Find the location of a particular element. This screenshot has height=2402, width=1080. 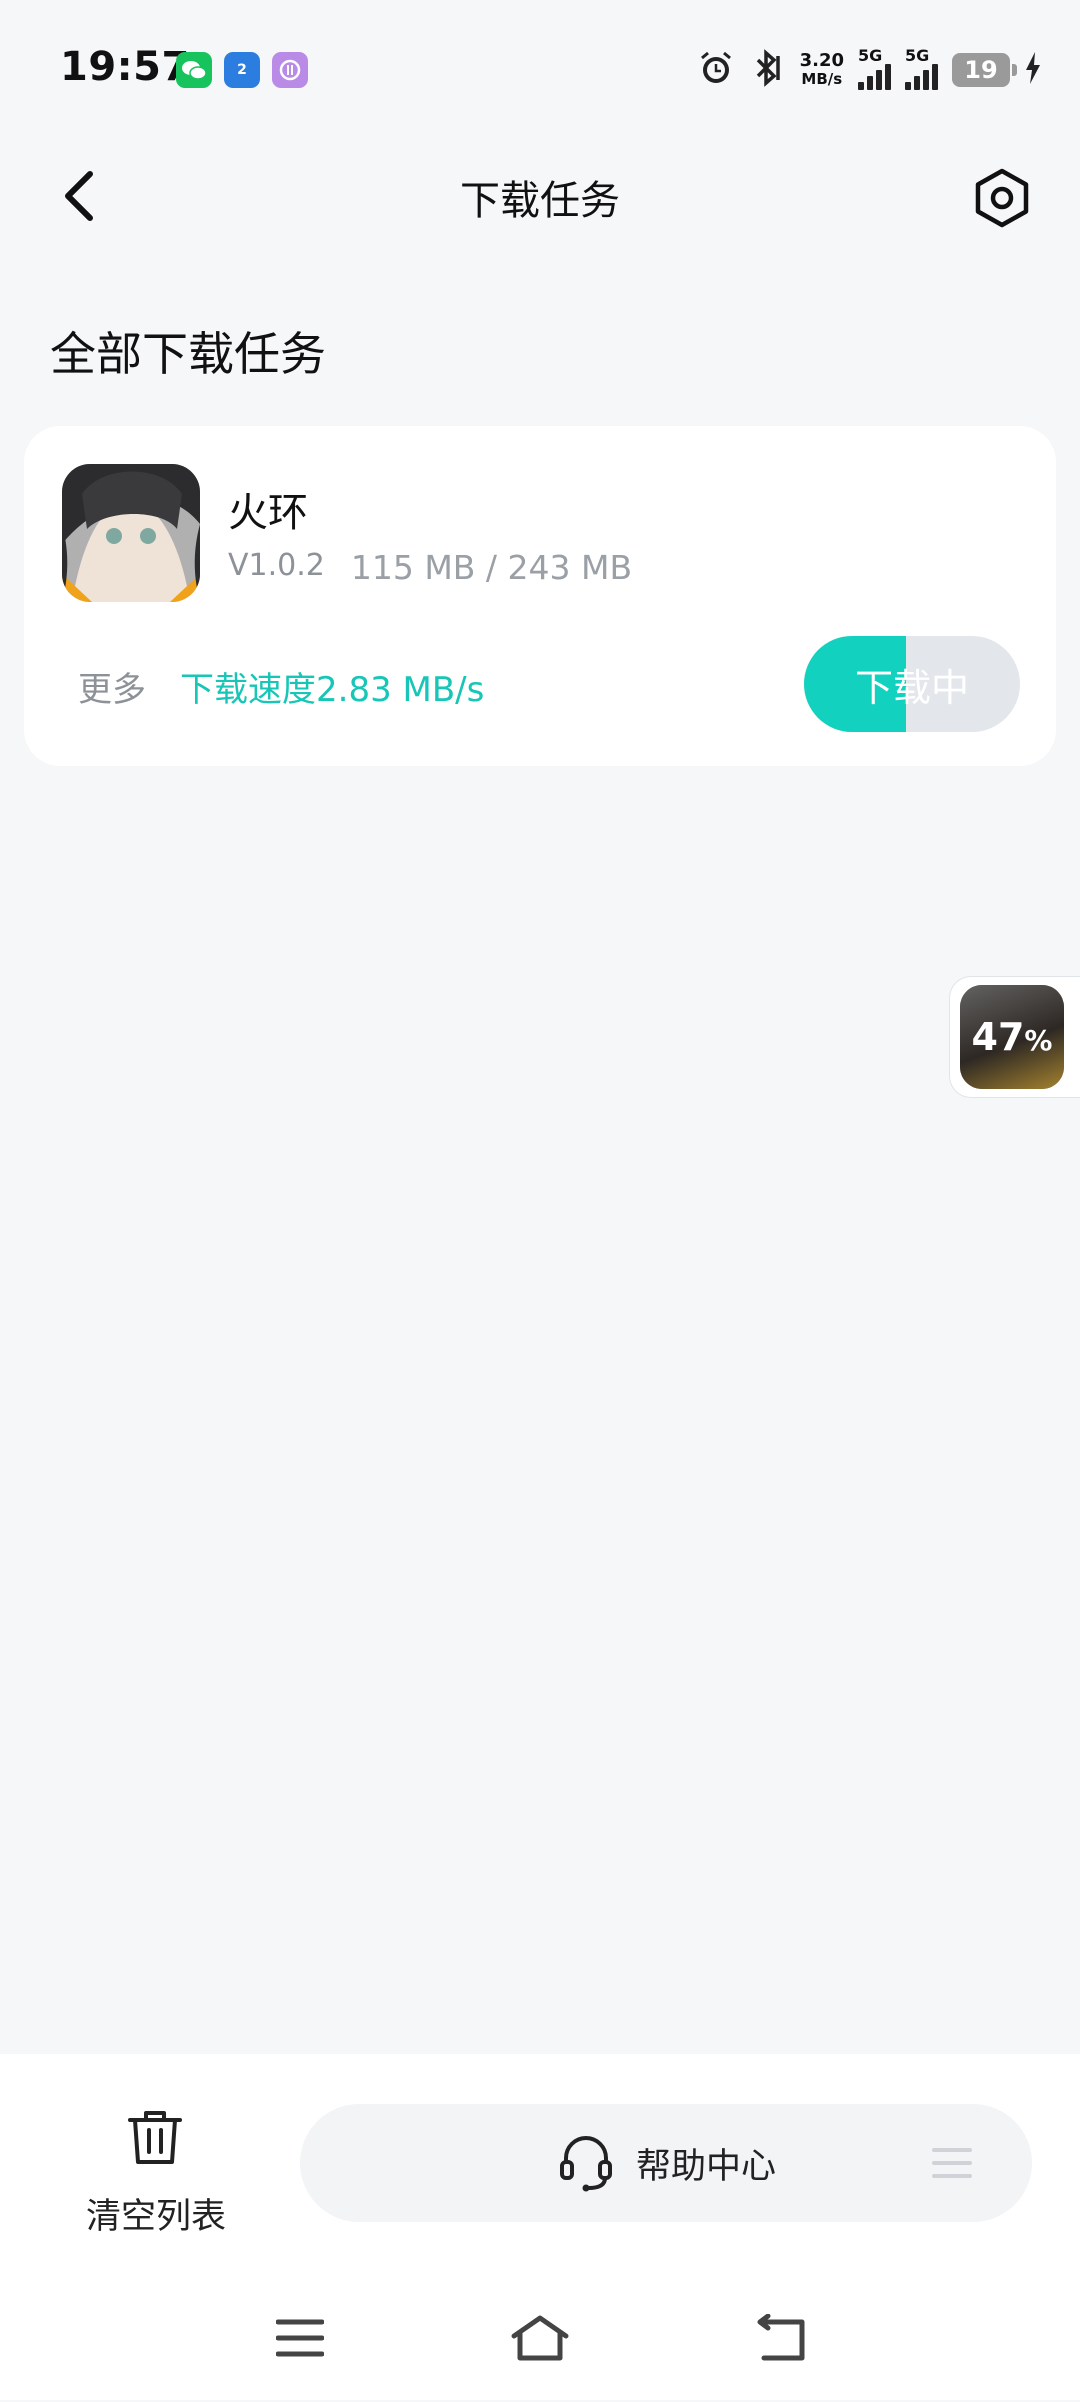

recent-apps-icon is located at coordinates (300, 2338).